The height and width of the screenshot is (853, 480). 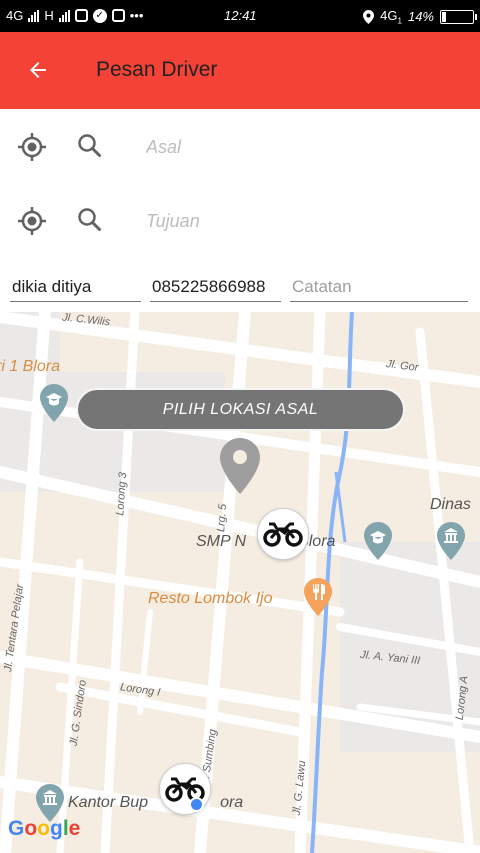 What do you see at coordinates (15, 15) in the screenshot?
I see `network-type-1: 4G` at bounding box center [15, 15].